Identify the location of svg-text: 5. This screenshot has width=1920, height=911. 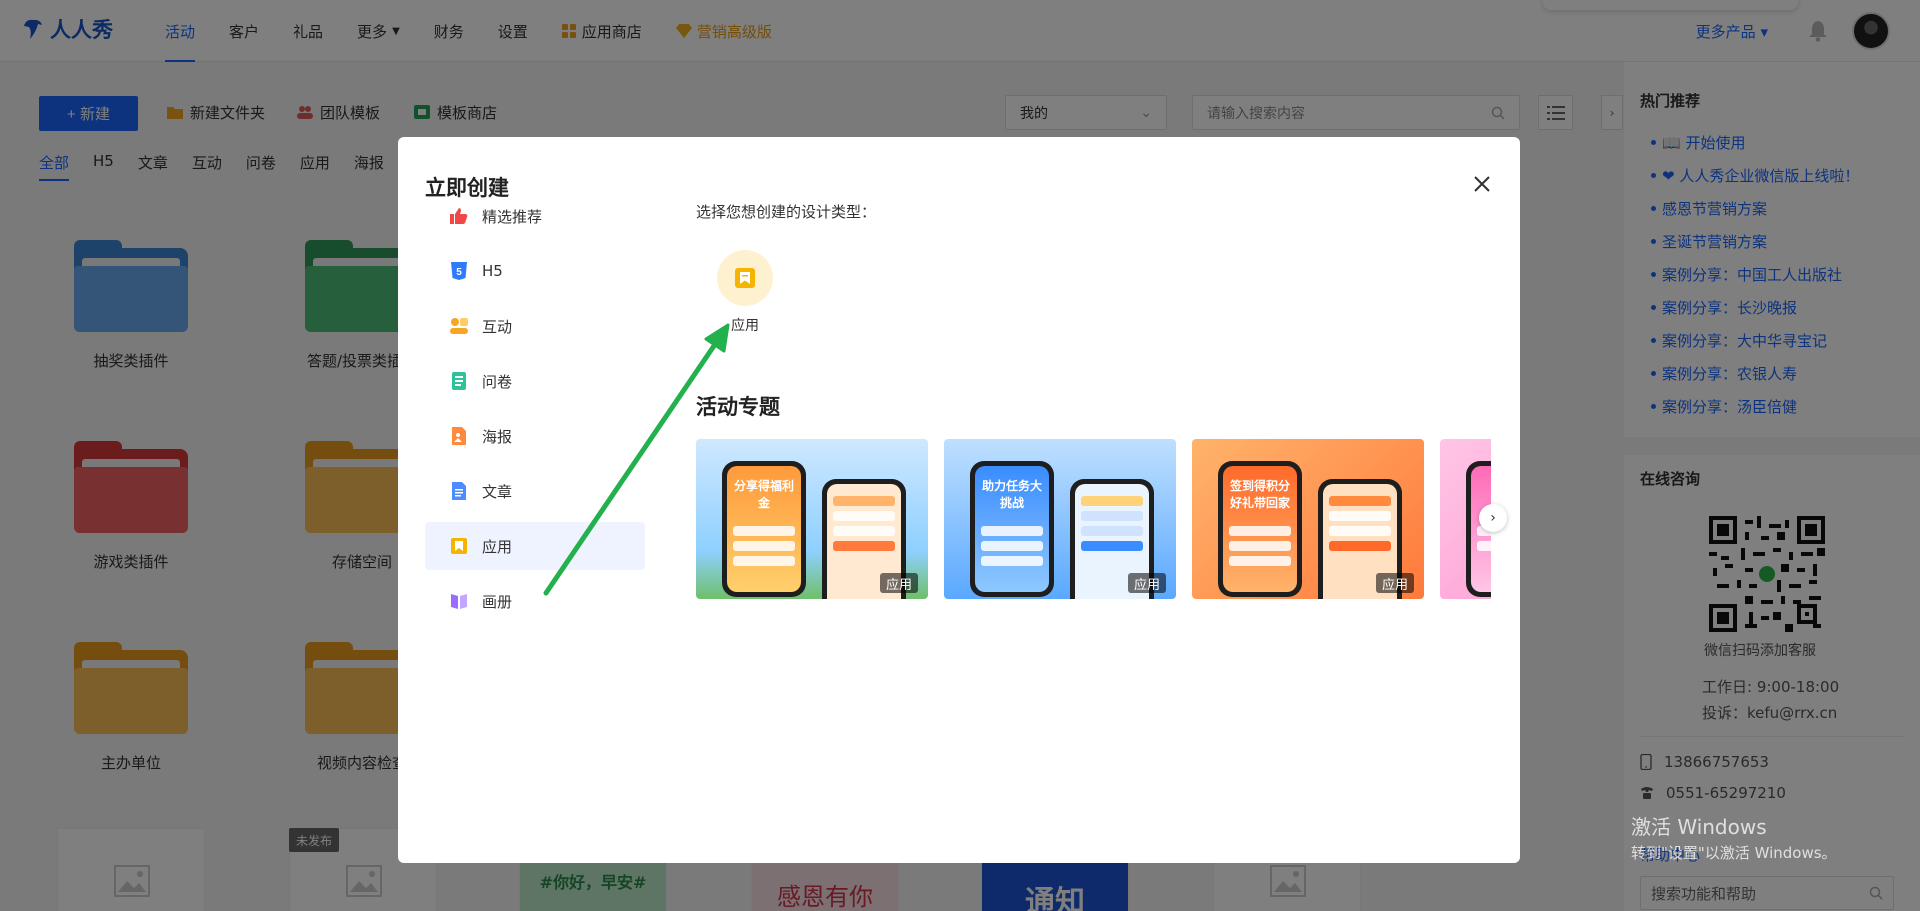
(459, 272).